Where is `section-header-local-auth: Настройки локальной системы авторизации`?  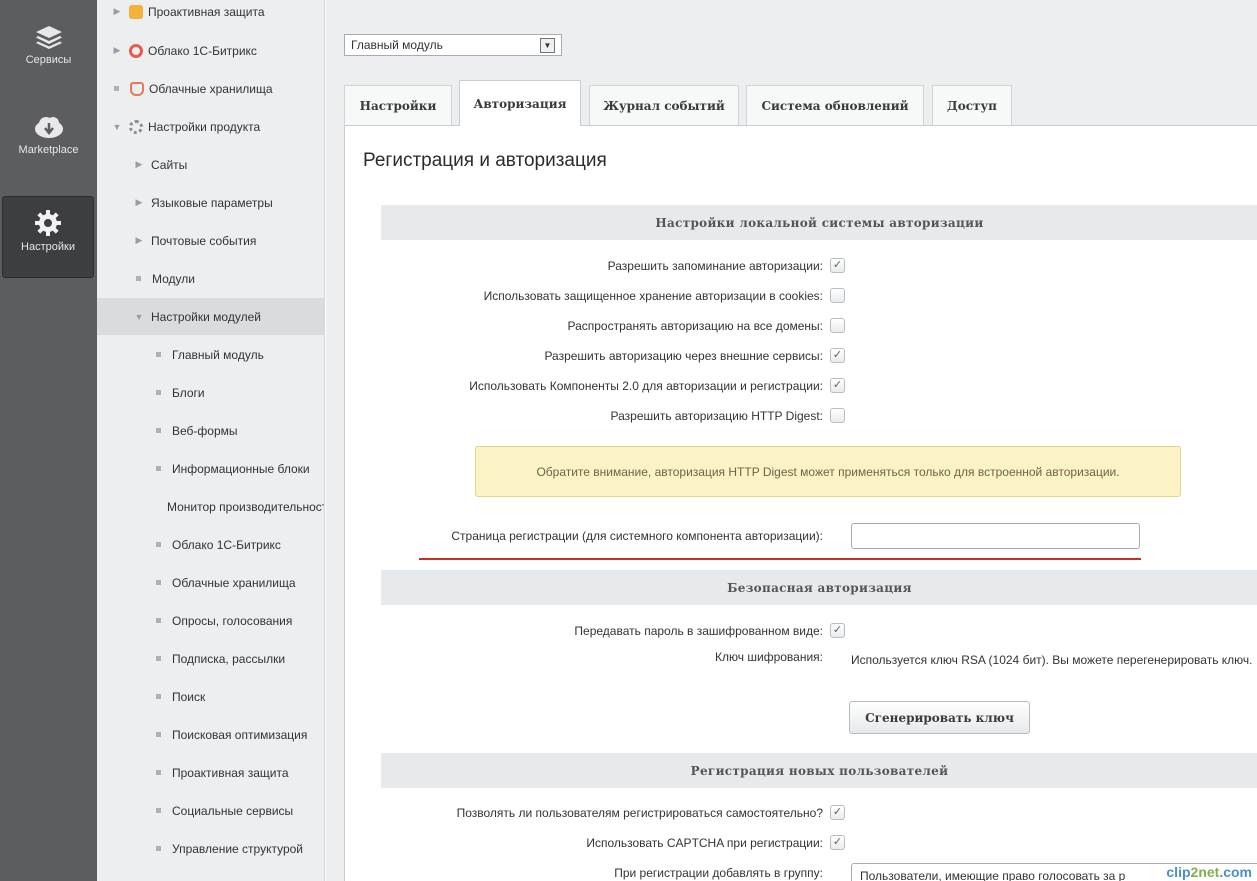
section-header-local-auth: Настройки локальной системы авторизации is located at coordinates (819, 222).